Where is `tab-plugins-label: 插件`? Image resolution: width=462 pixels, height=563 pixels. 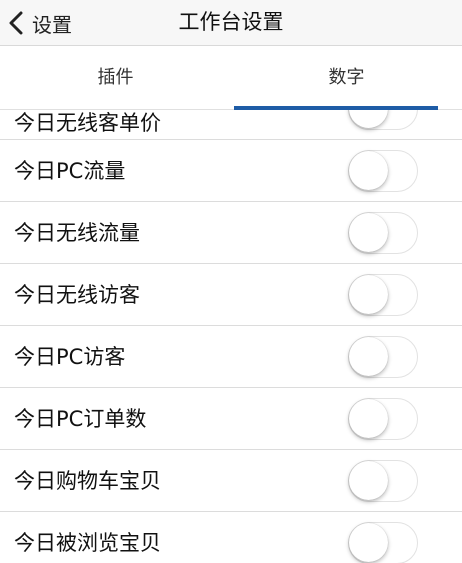
tab-plugins-label: 插件 is located at coordinates (115, 77).